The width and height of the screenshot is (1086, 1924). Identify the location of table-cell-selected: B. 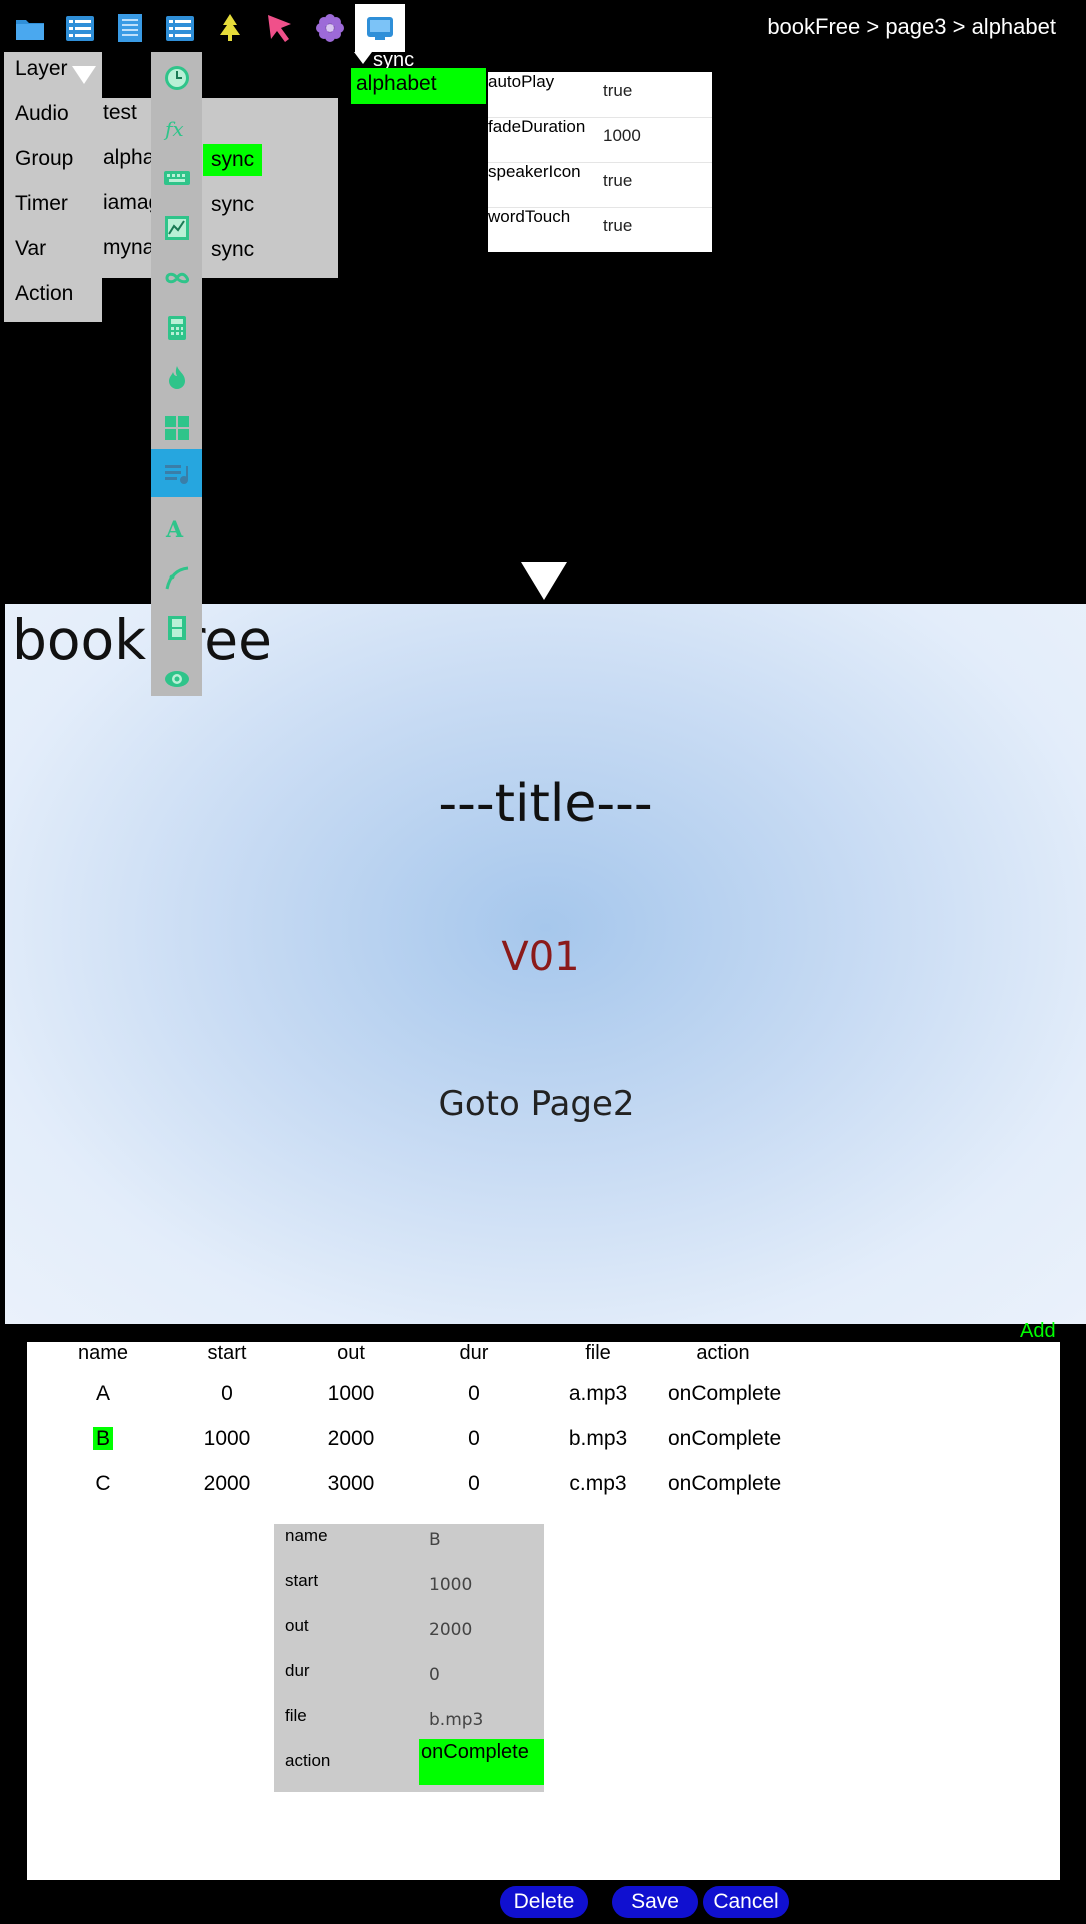
(103, 1439).